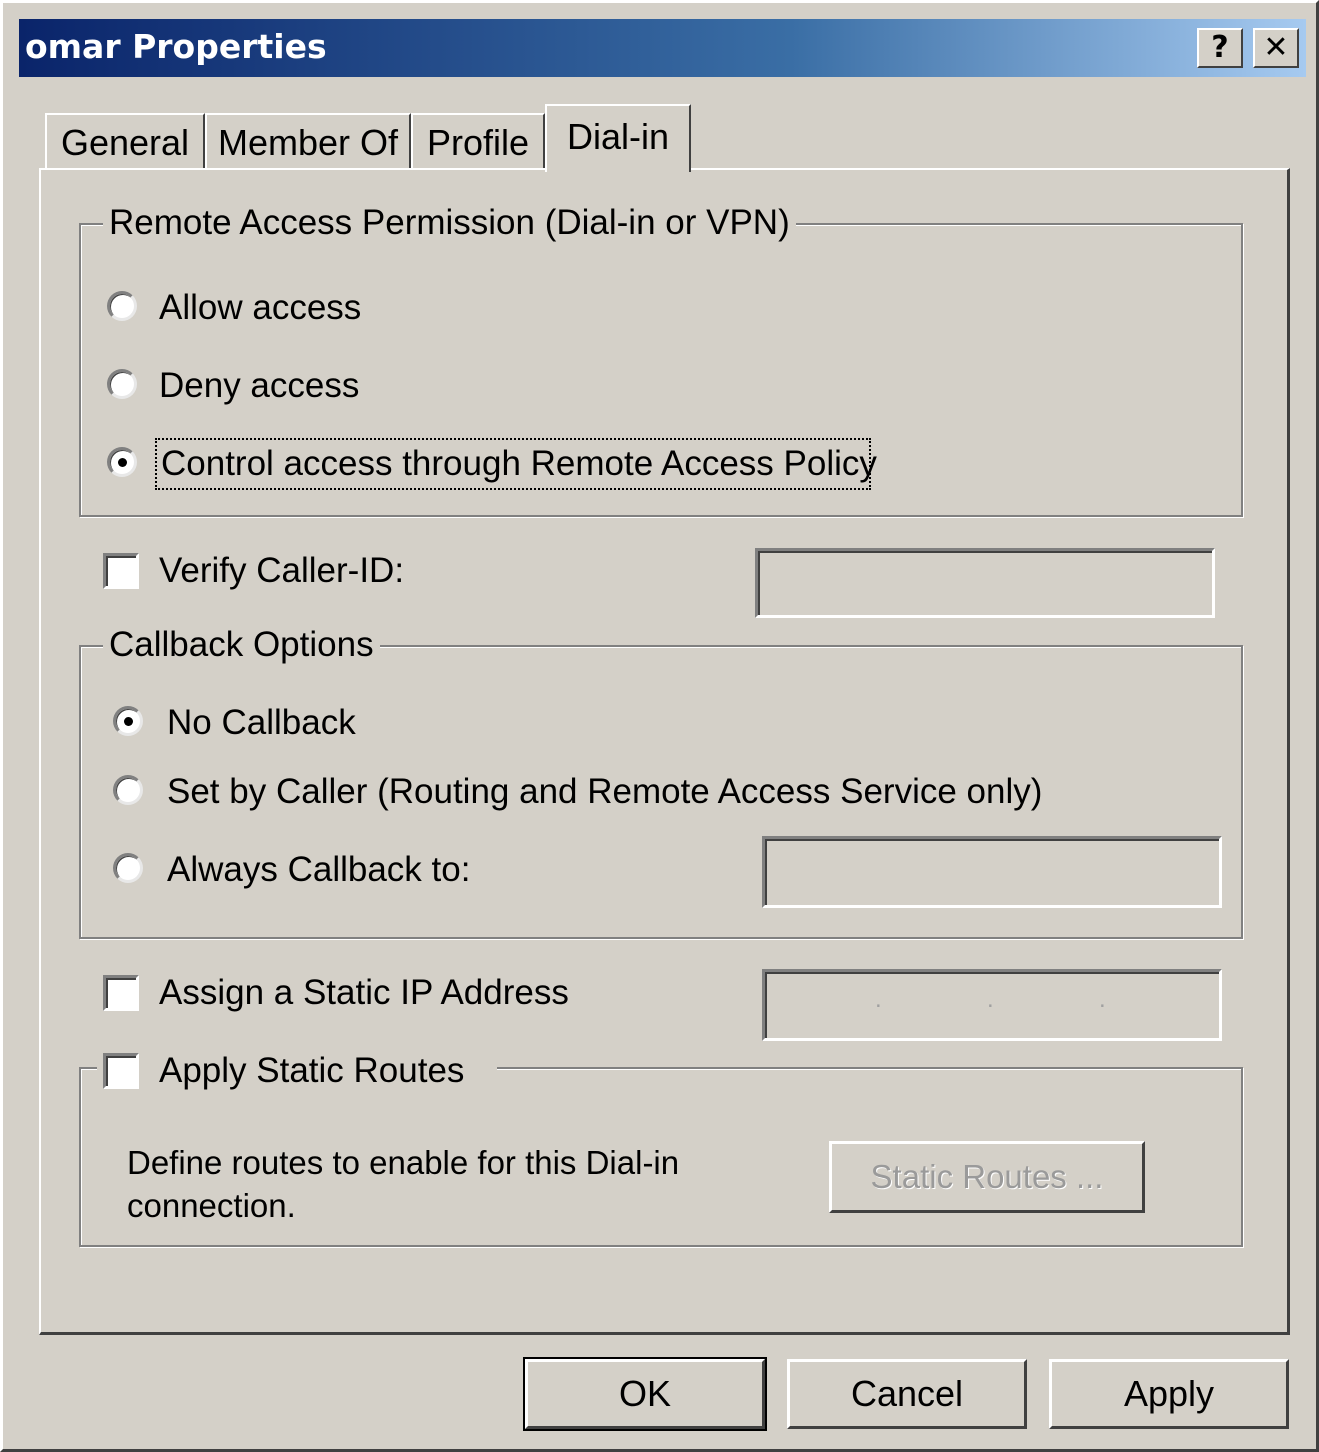 This screenshot has width=1319, height=1452. What do you see at coordinates (311, 1071) in the screenshot?
I see `apply-static-routes-label: Apply Static Routes` at bounding box center [311, 1071].